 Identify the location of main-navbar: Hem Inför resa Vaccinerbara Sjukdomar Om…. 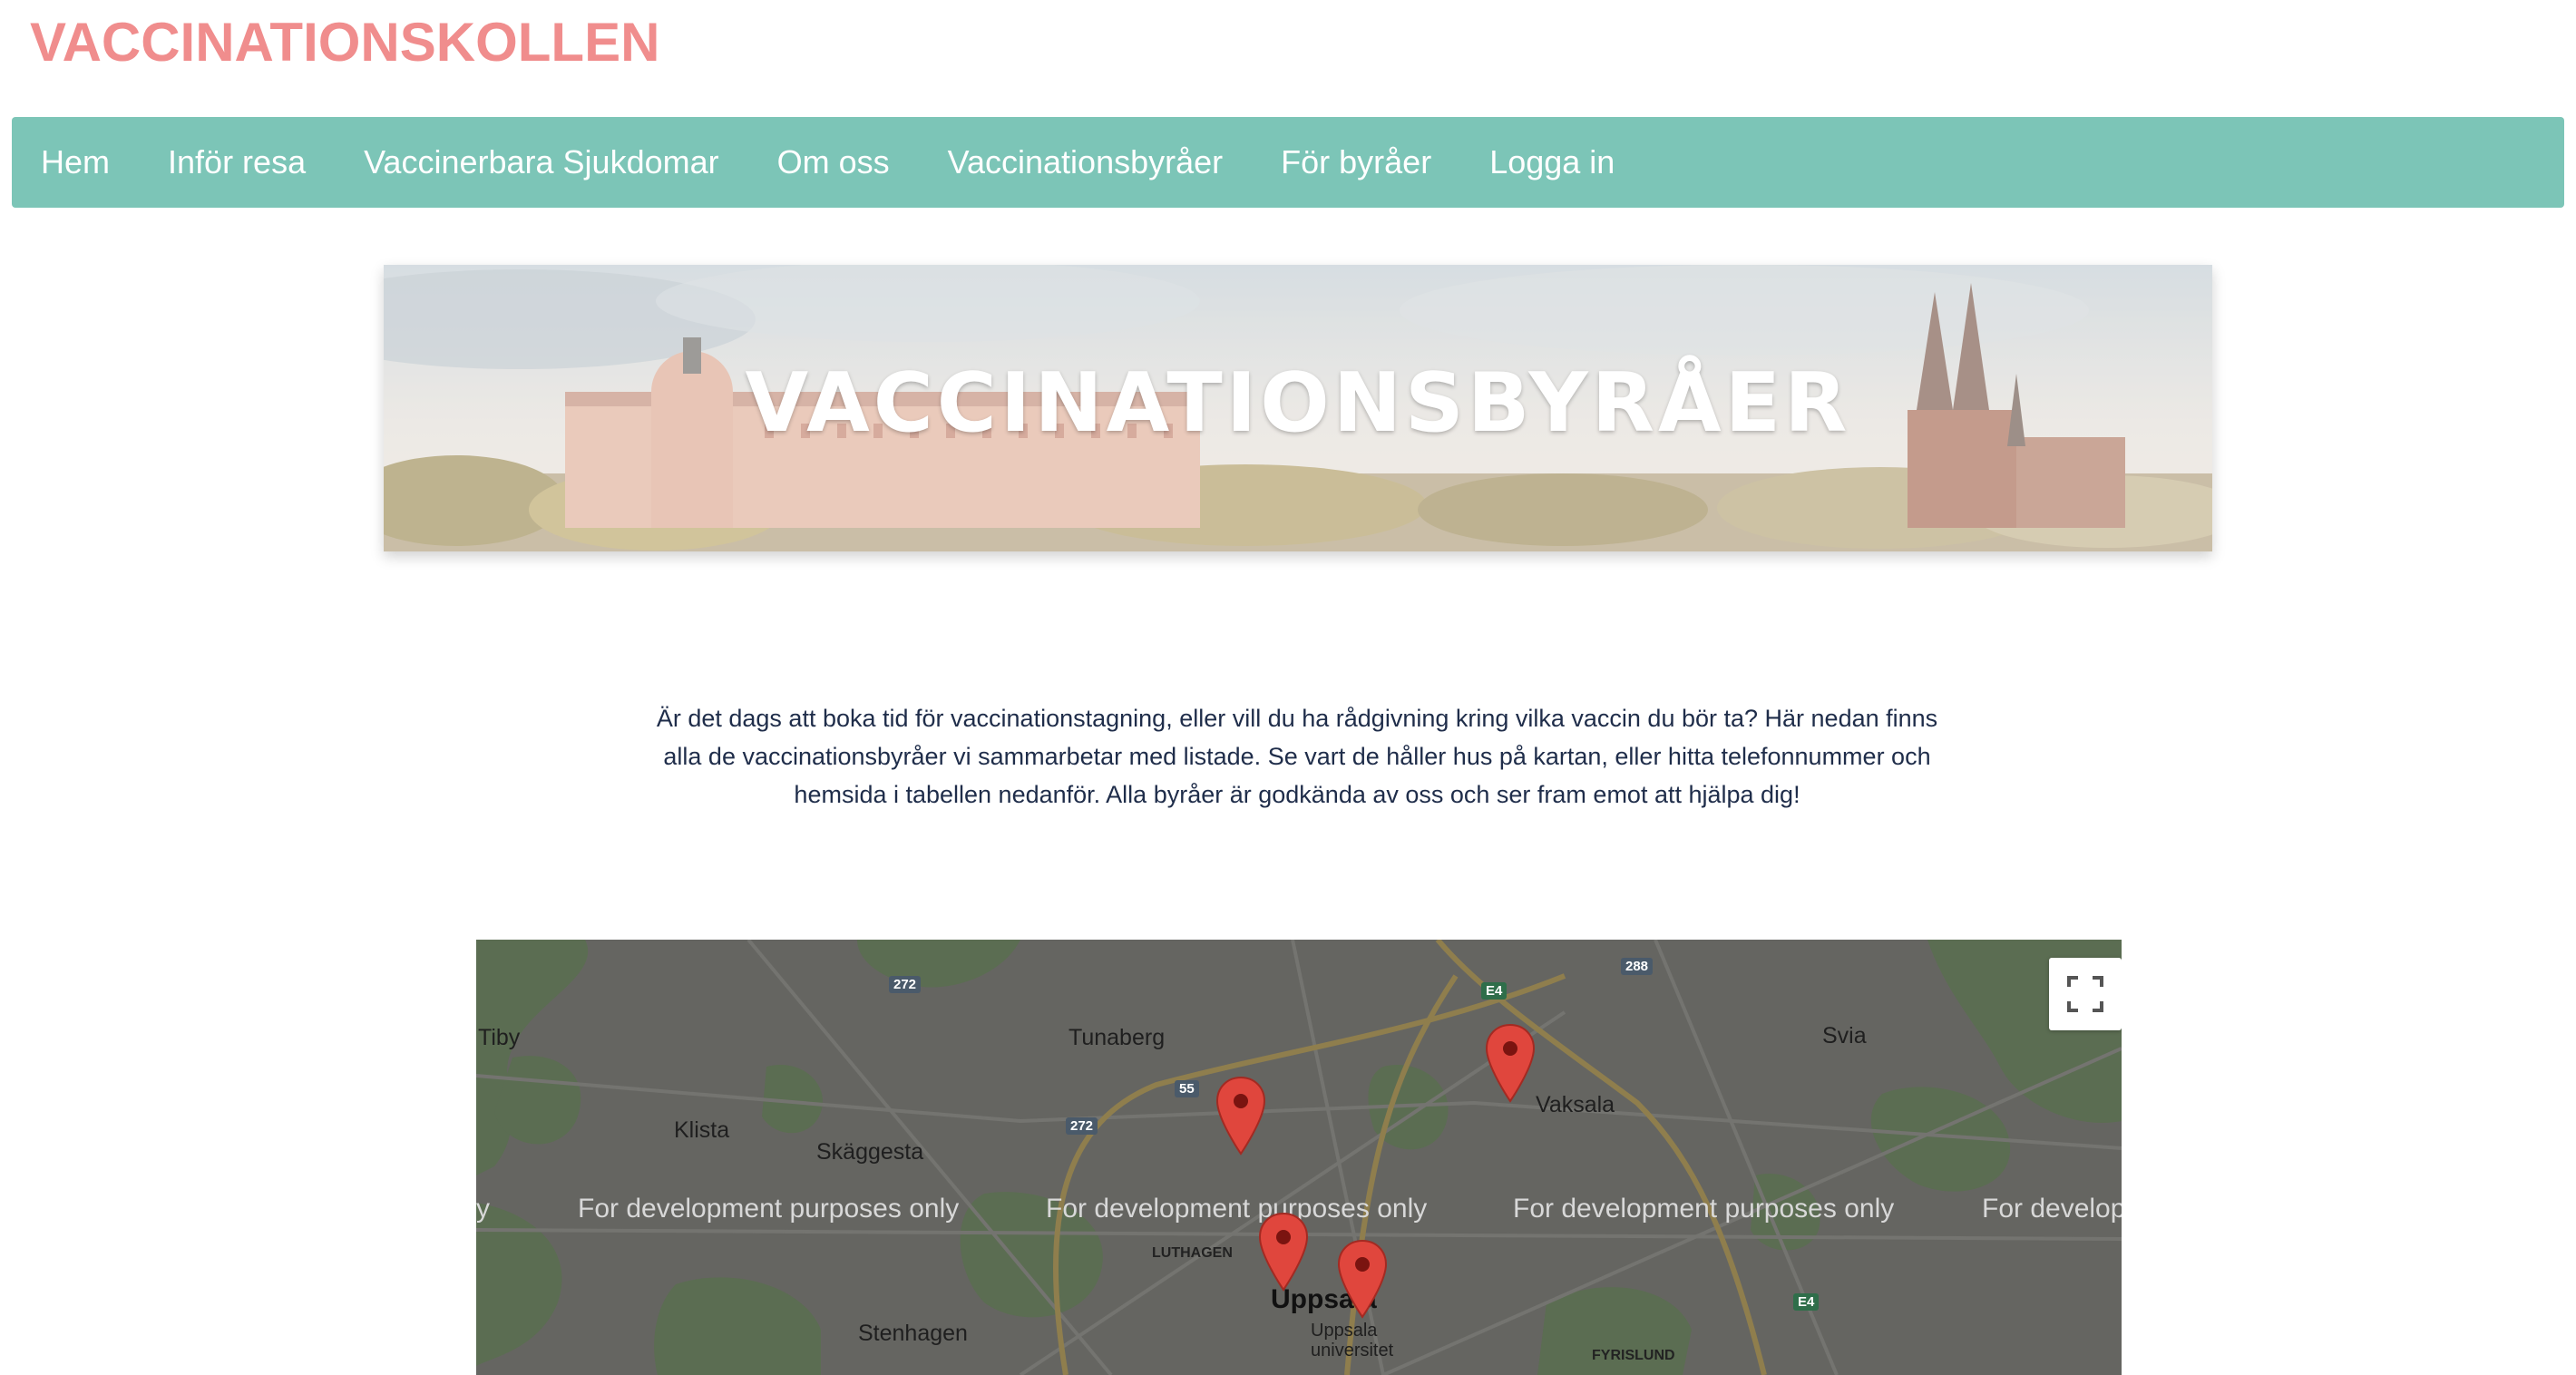
(1288, 162).